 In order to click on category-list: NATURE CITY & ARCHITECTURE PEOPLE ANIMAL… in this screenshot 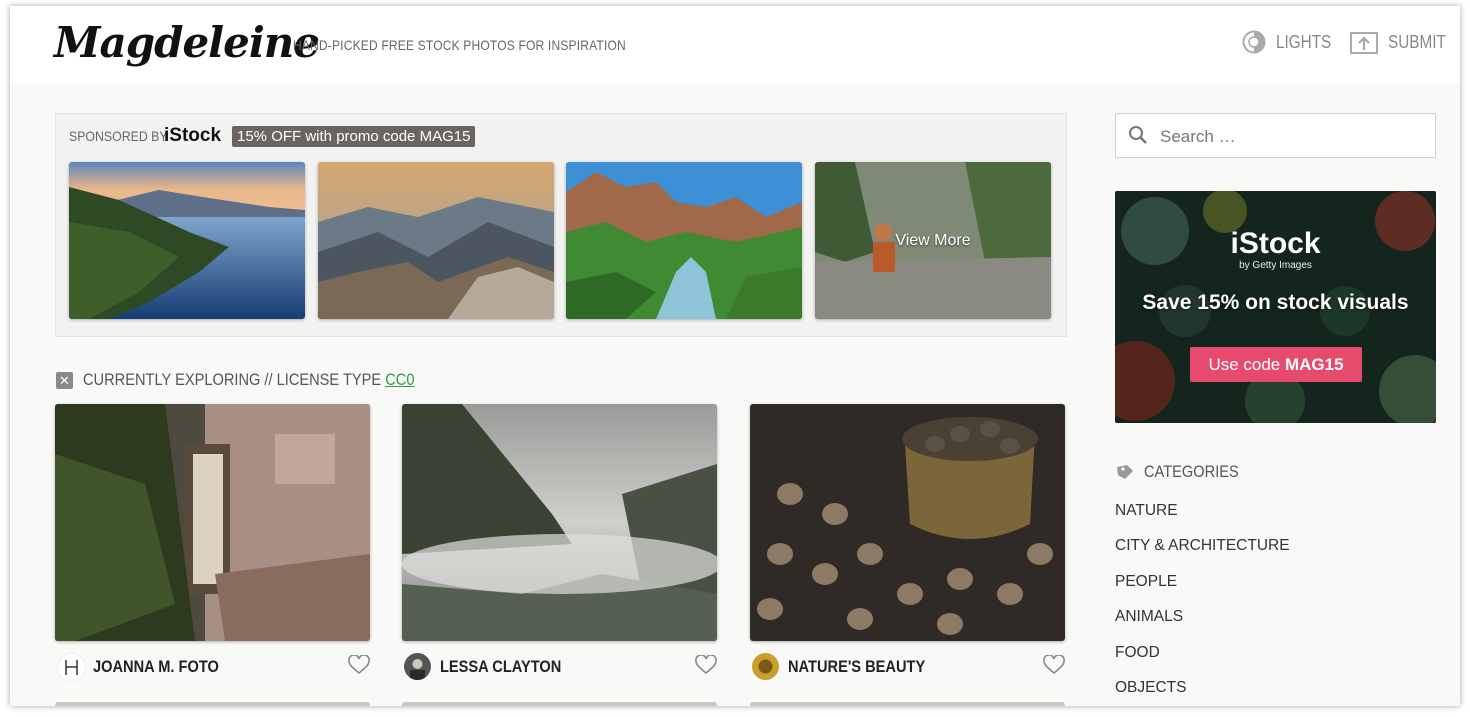, I will do `click(1202, 604)`.